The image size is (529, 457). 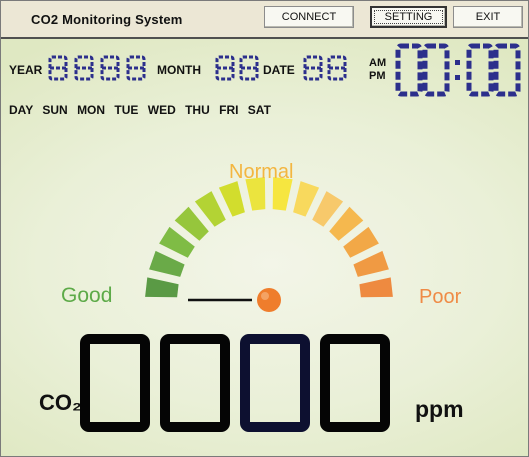 I want to click on good-label: Good, so click(x=87, y=295).